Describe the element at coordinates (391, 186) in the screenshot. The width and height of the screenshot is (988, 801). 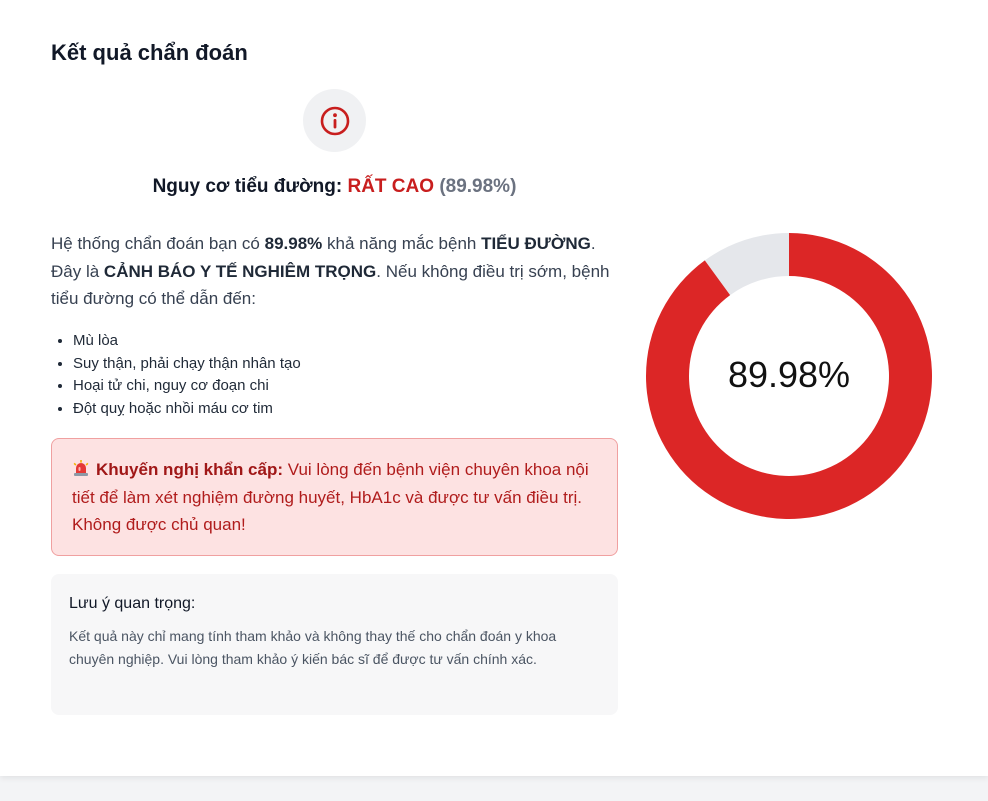
I see `risk-level: RẤT CAO` at that location.